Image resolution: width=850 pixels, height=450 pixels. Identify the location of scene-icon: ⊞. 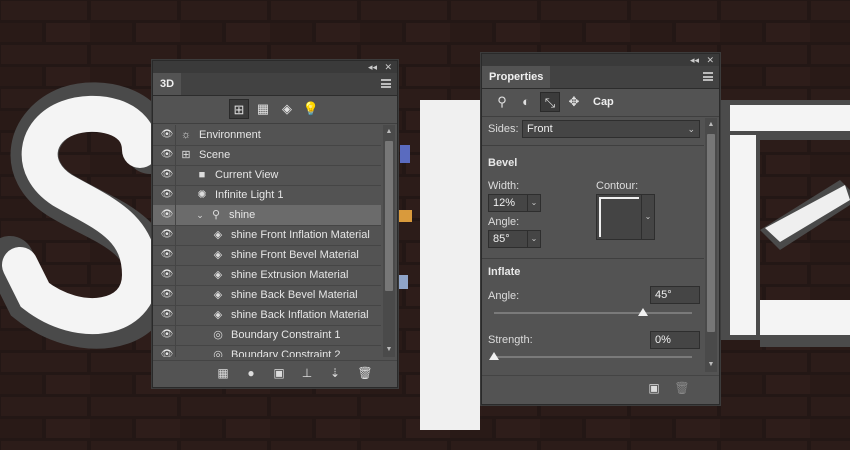
(186, 155).